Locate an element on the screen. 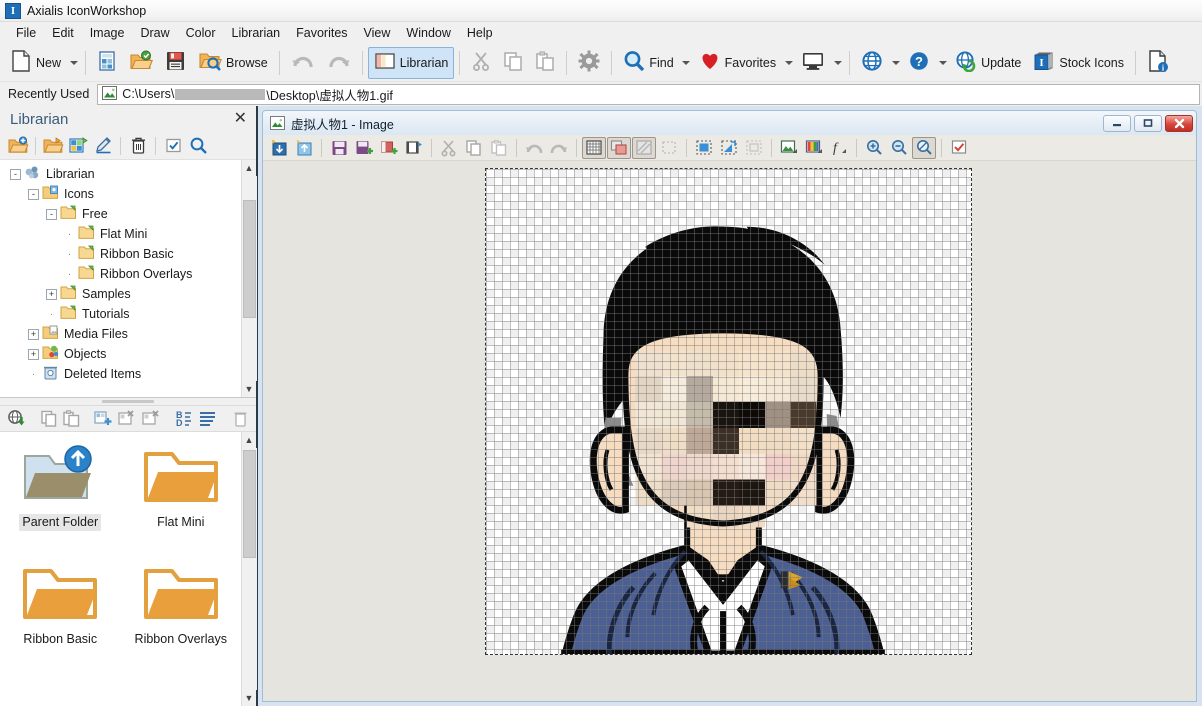 This screenshot has width=1202, height=706. toggle-grid-button is located at coordinates (594, 147).